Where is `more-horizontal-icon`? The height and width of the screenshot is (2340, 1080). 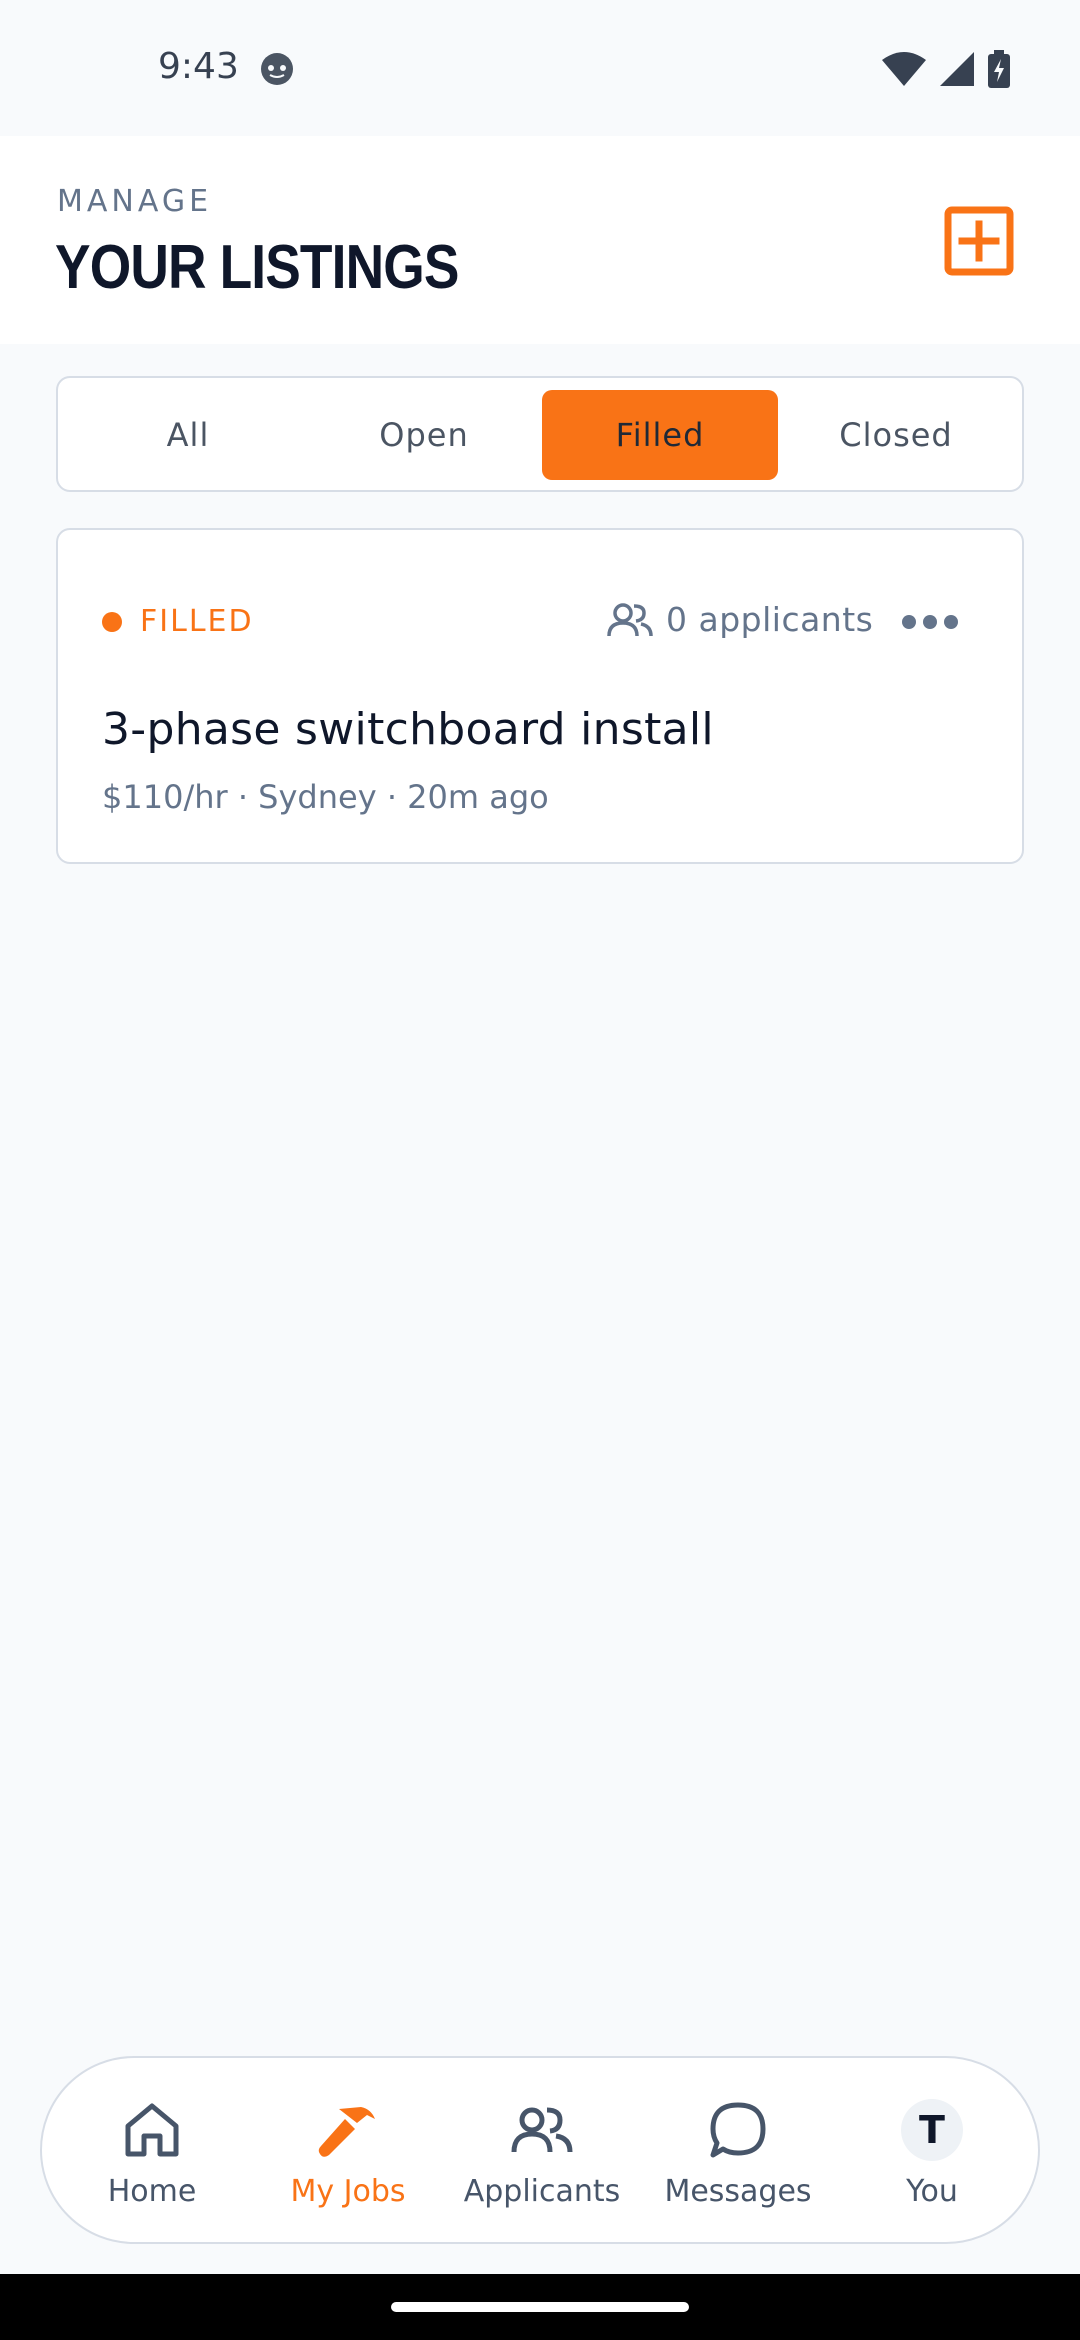
more-horizontal-icon is located at coordinates (930, 622).